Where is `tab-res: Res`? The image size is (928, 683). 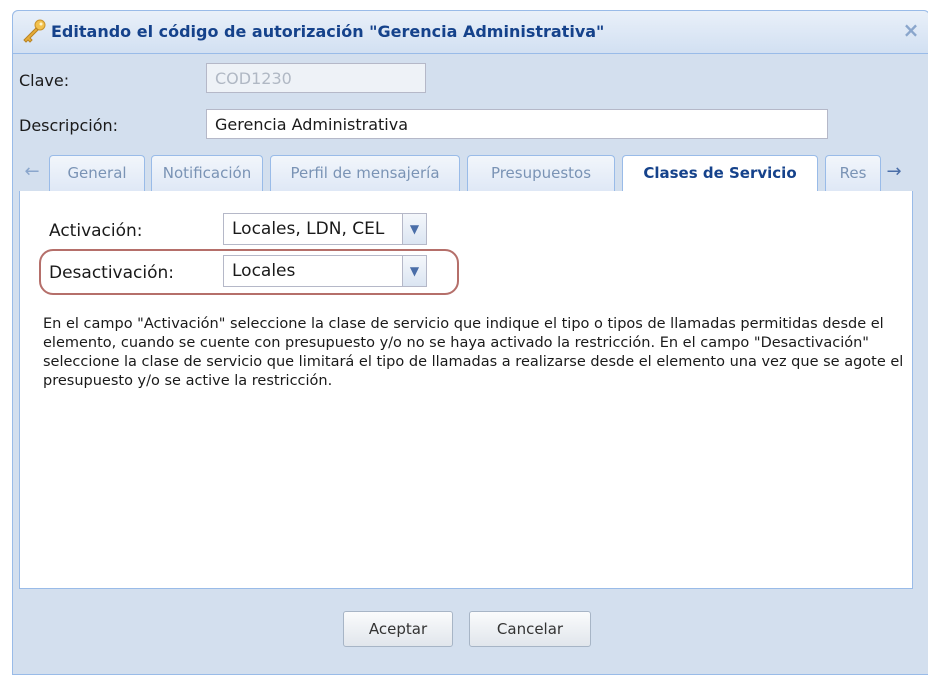 tab-res: Res is located at coordinates (853, 173).